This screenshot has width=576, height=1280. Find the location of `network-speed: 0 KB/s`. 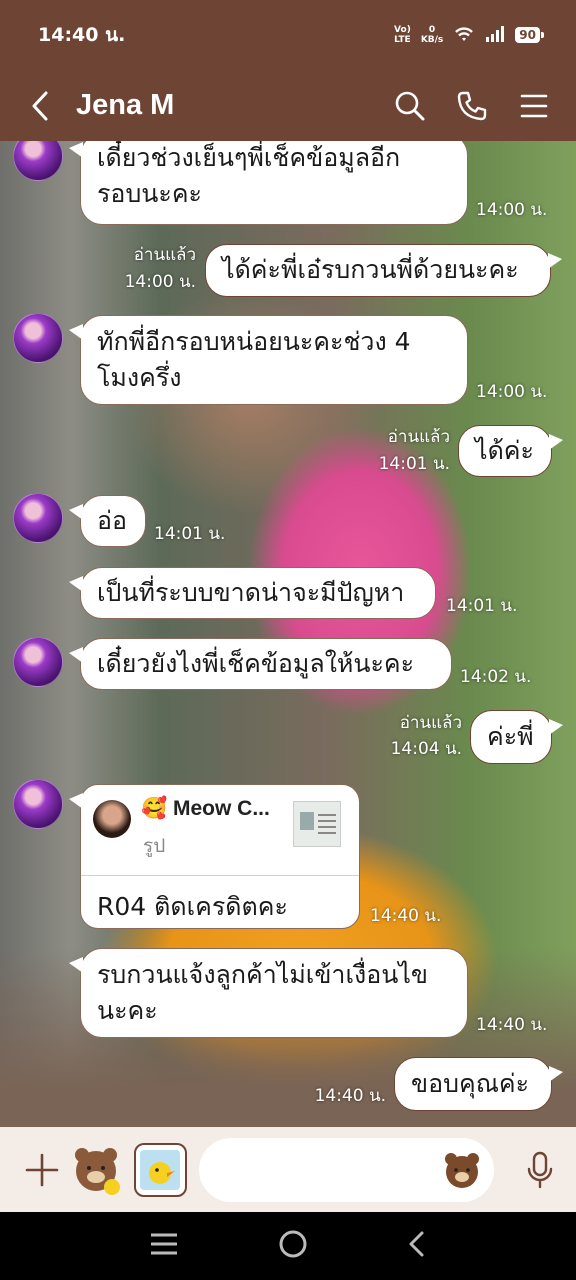

network-speed: 0 KB/s is located at coordinates (432, 35).